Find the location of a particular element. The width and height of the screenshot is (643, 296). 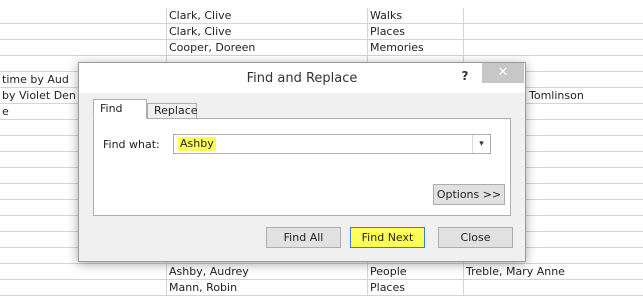

table-row: Ashby, Audrey People Treble, Mary Anne is located at coordinates (321, 272).